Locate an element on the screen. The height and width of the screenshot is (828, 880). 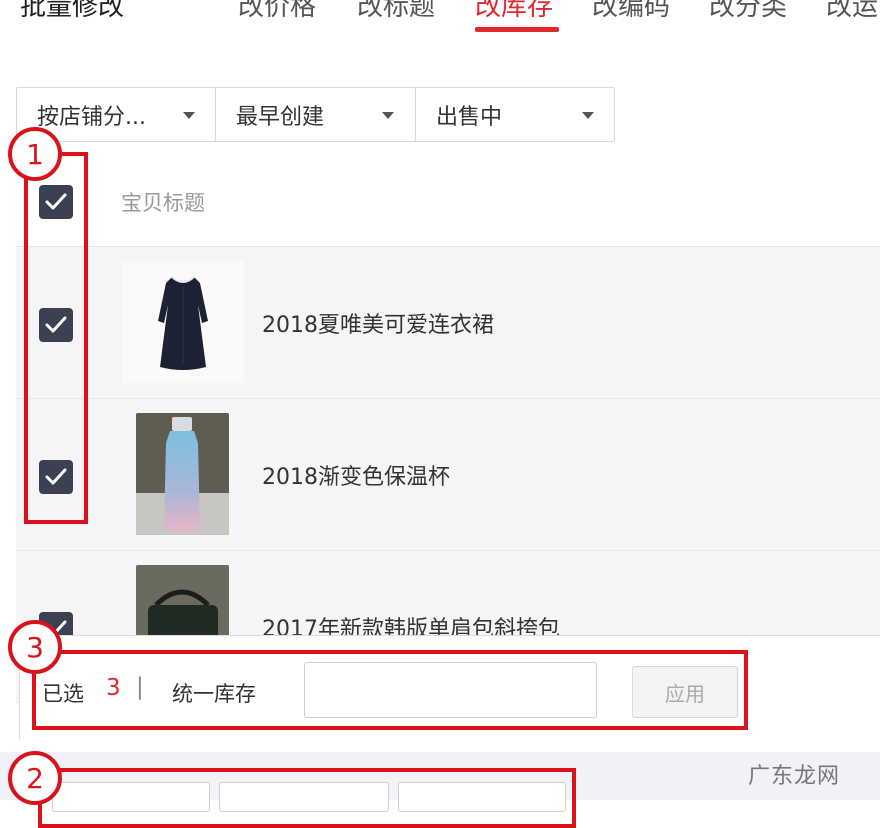
tab-code: 改编码 is located at coordinates (631, 11).